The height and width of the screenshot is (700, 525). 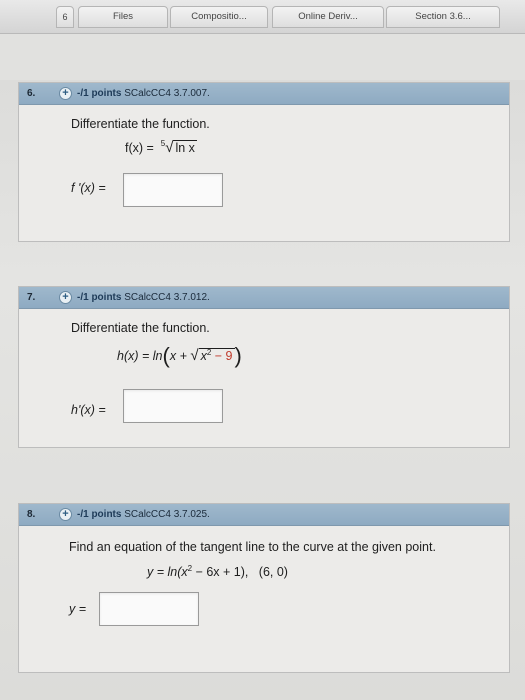 I want to click on answer-label: f '(x) =, so click(x=88, y=188).